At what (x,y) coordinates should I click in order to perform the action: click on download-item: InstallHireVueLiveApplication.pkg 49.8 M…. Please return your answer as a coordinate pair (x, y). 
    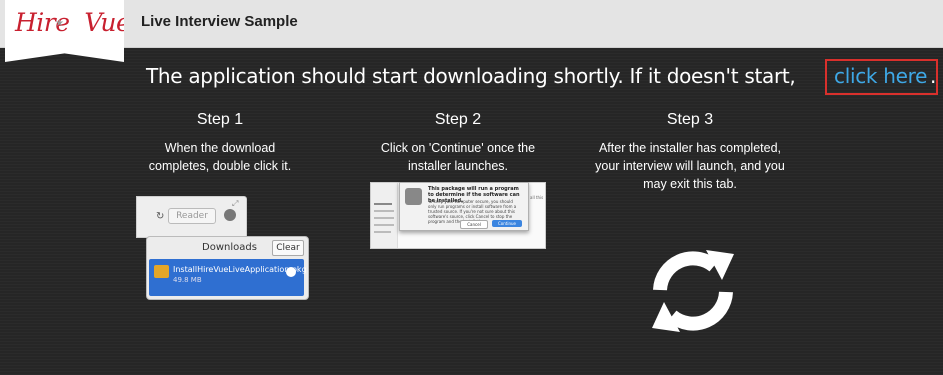
    Looking at the image, I should click on (228, 277).